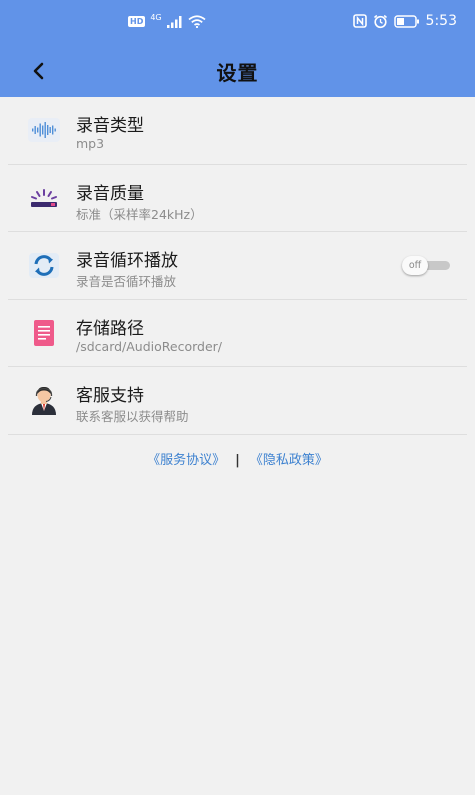 This screenshot has width=475, height=795. I want to click on setting-value: /sdcard/AudioRecorder/, so click(149, 346).